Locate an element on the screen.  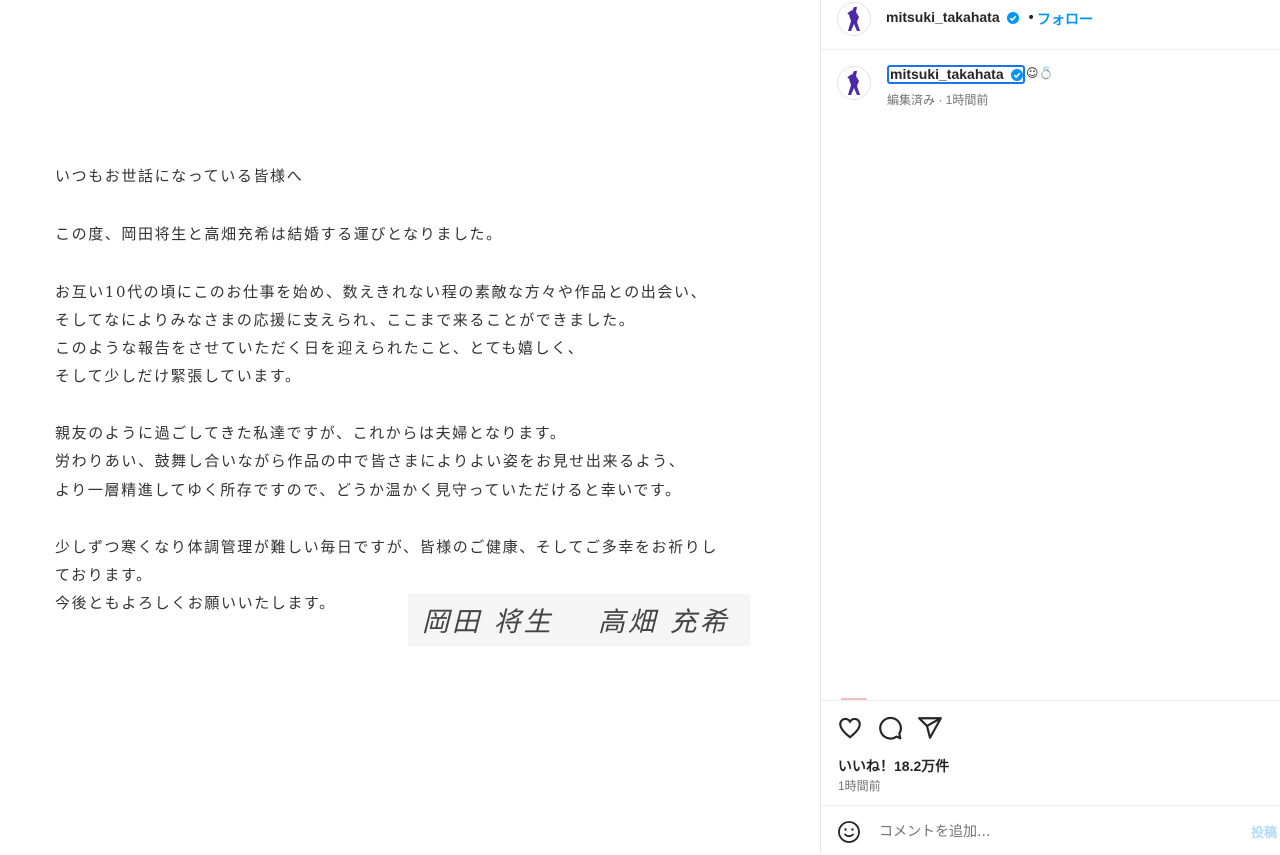
emoji-icon is located at coordinates (849, 832).